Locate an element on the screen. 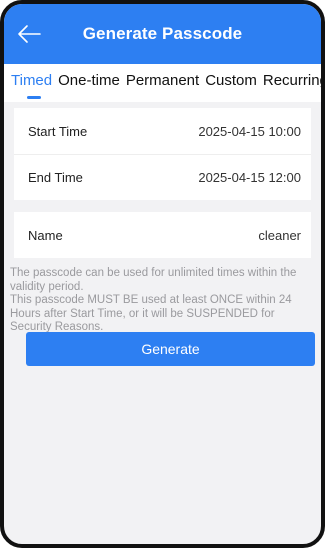 Image resolution: width=325 pixels, height=548 pixels. name-value: cleaner is located at coordinates (279, 235).